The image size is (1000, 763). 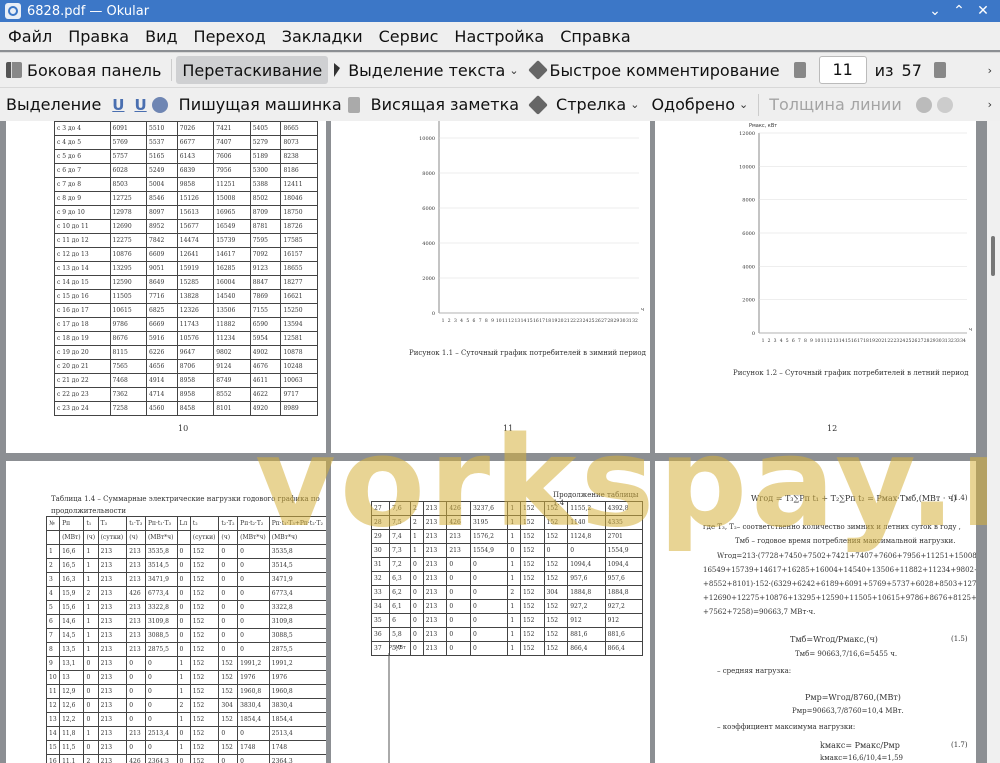 I want to click on line-width-button: Толщина линии, so click(x=835, y=105).